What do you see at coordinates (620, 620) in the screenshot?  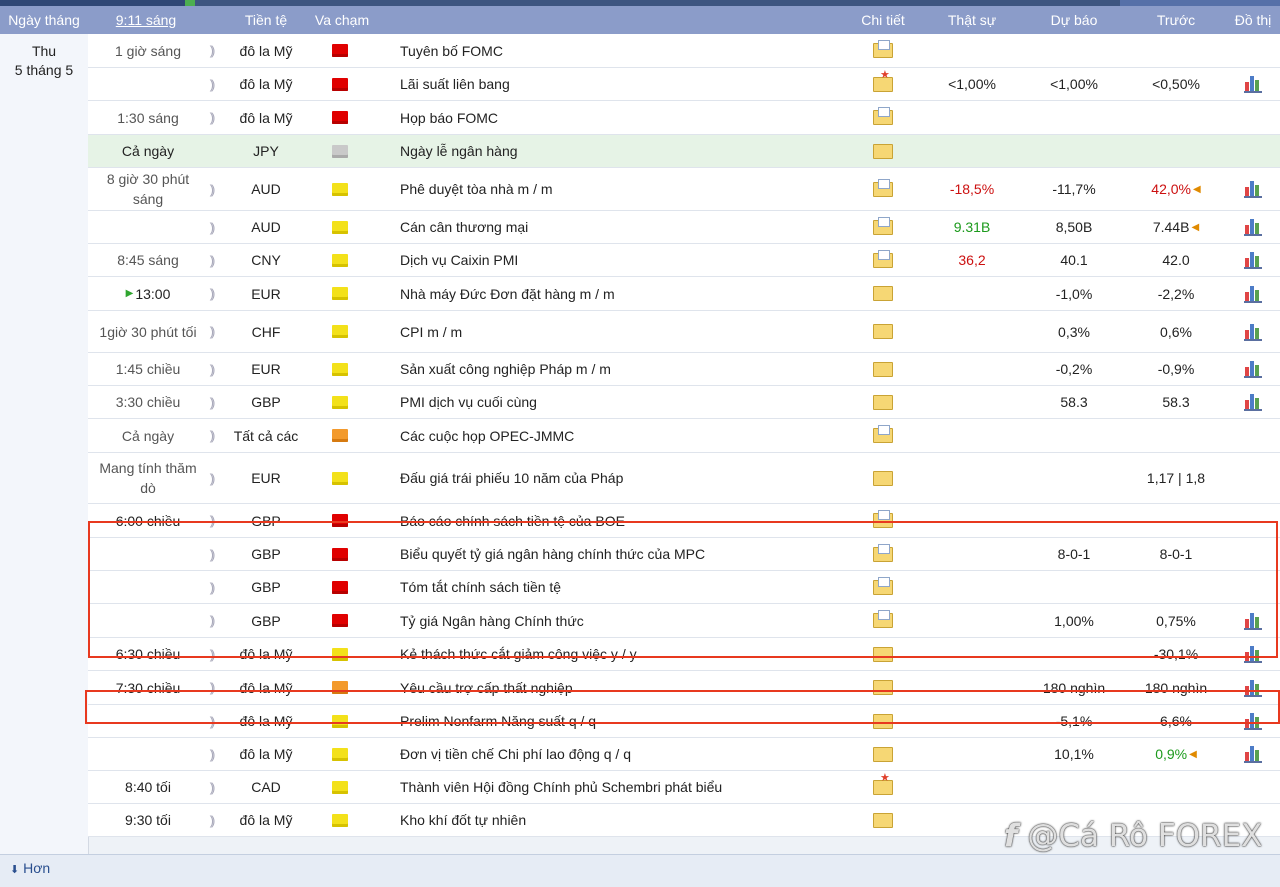 I see `event-title: Tỷ giá Ngân hàng Chính thức` at bounding box center [620, 620].